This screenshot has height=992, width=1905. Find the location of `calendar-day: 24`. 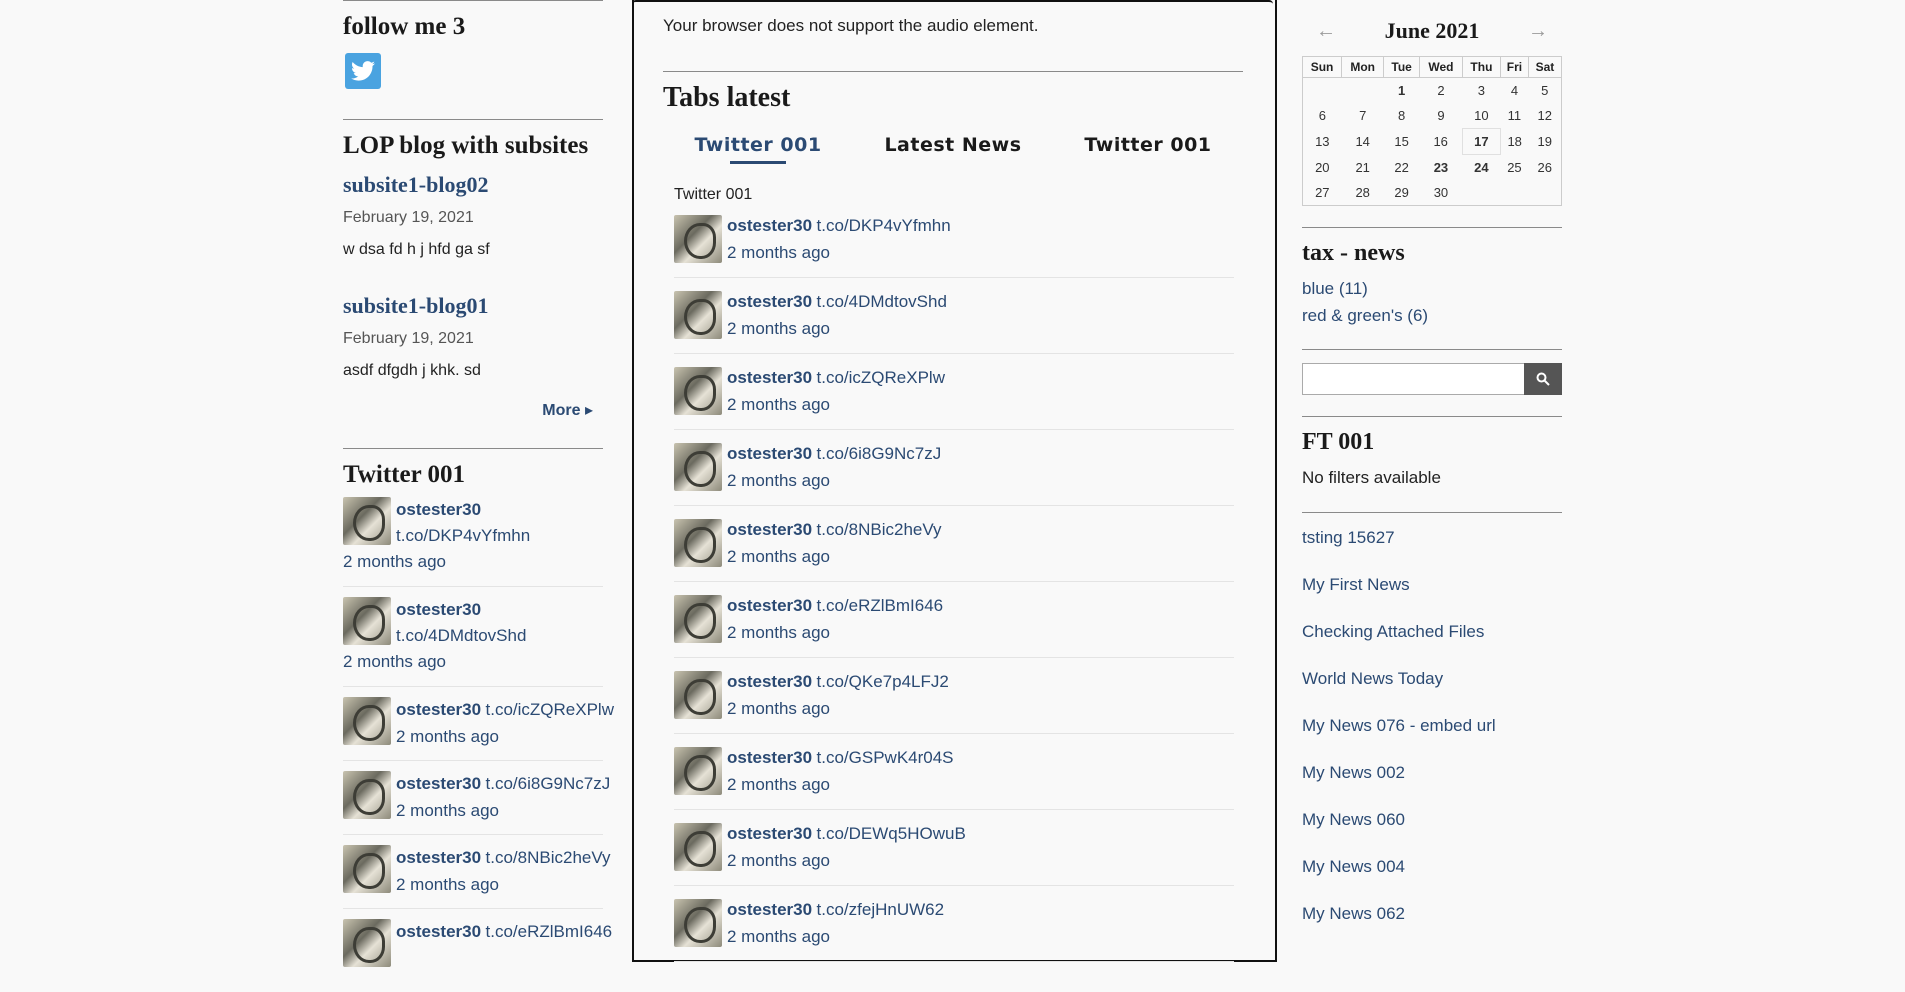

calendar-day: 24 is located at coordinates (1481, 168).